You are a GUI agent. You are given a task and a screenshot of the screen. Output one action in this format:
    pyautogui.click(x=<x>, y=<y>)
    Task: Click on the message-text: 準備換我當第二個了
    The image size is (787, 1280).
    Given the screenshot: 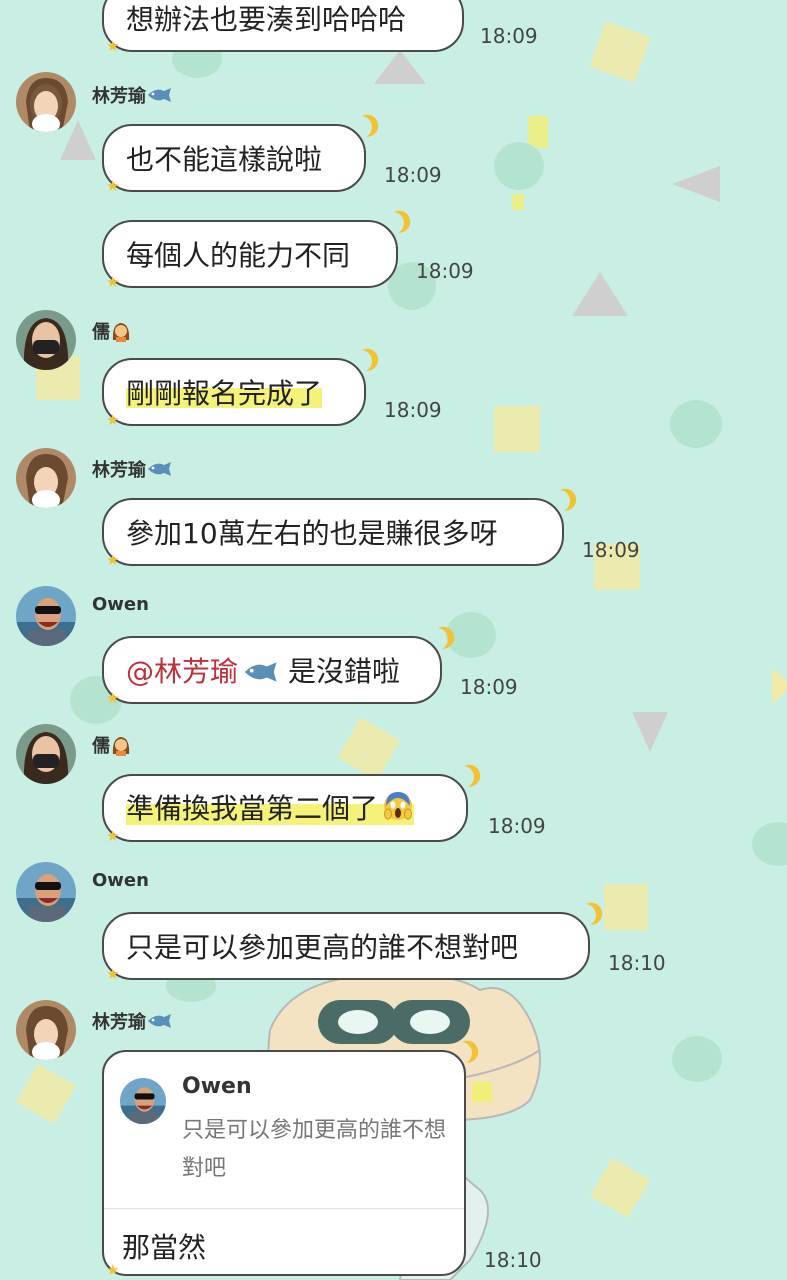 What is the action you would take?
    pyautogui.click(x=270, y=808)
    